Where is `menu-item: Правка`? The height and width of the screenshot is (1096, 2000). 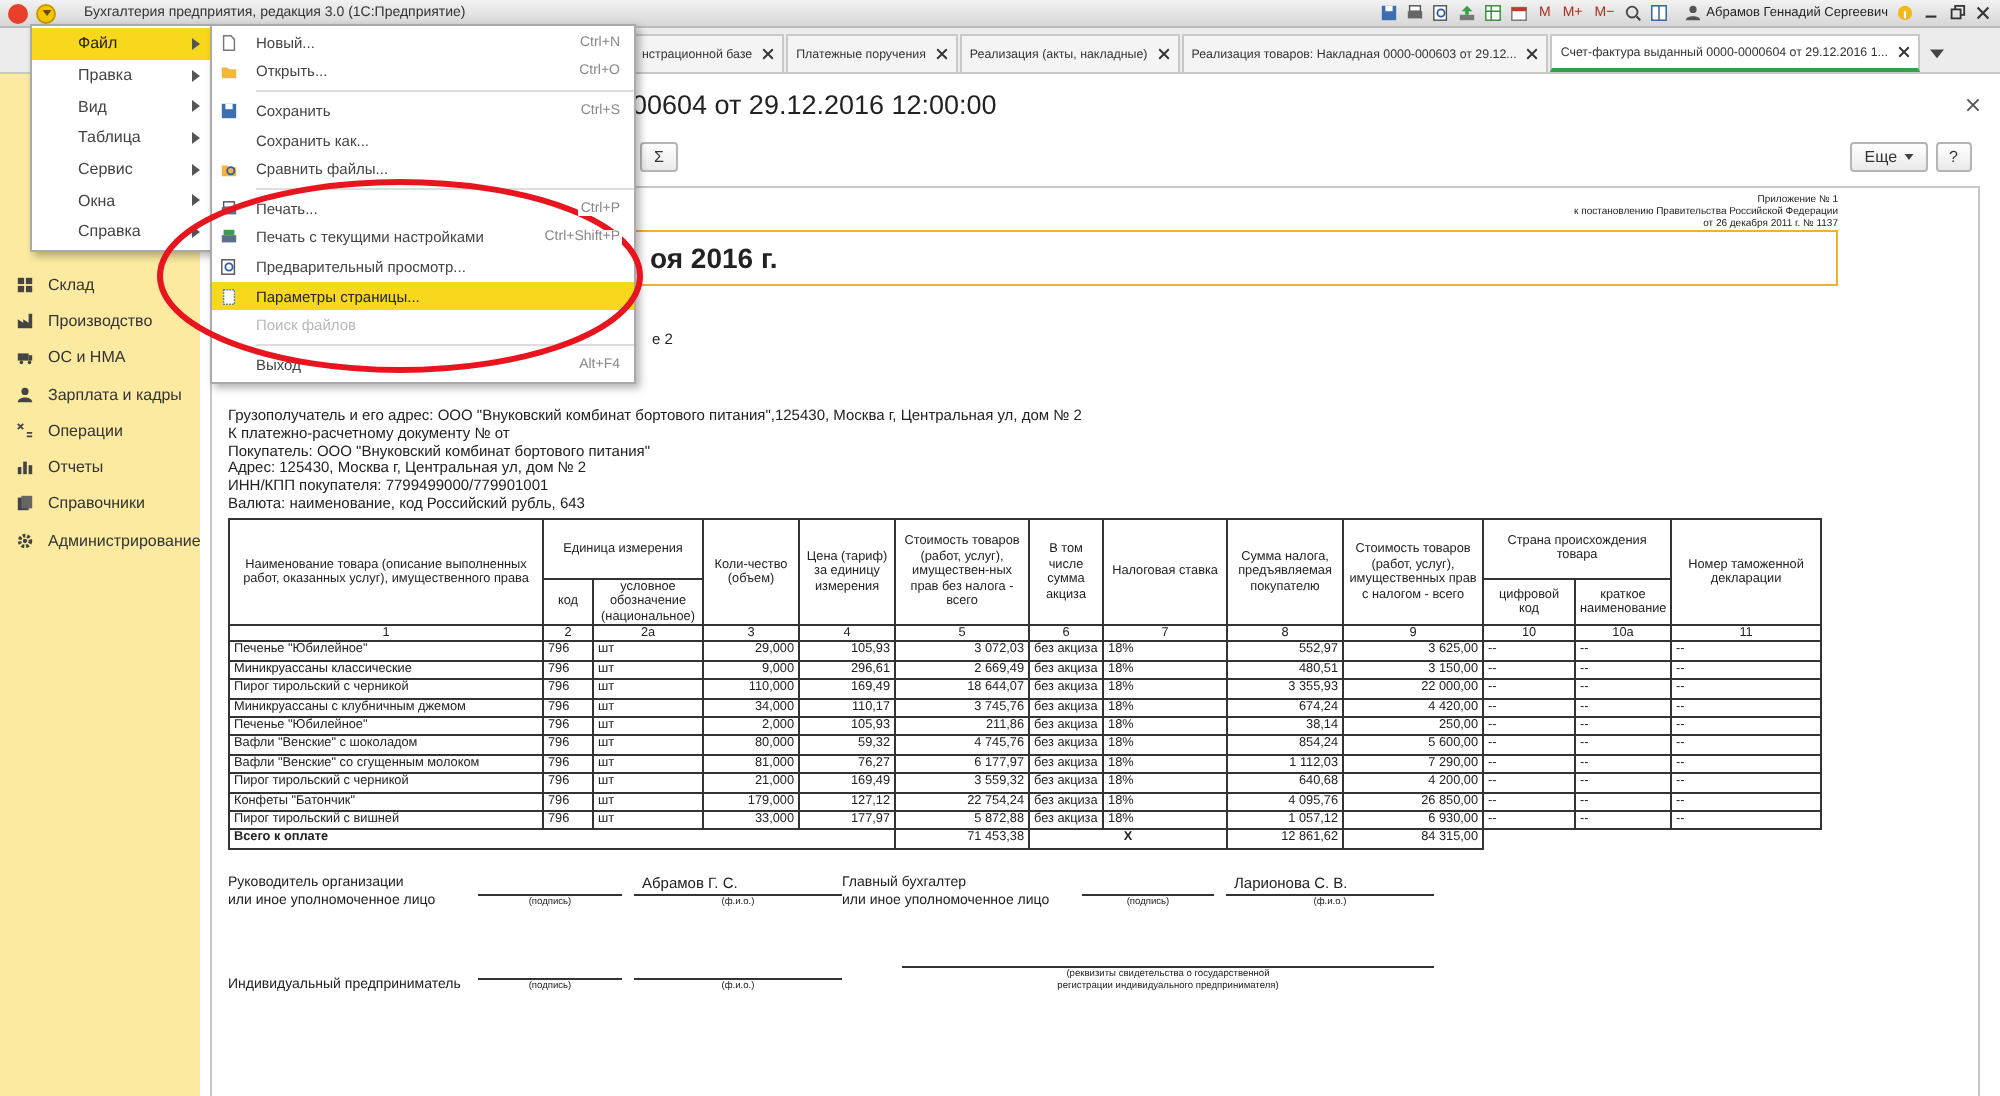
menu-item: Правка is located at coordinates (122, 75).